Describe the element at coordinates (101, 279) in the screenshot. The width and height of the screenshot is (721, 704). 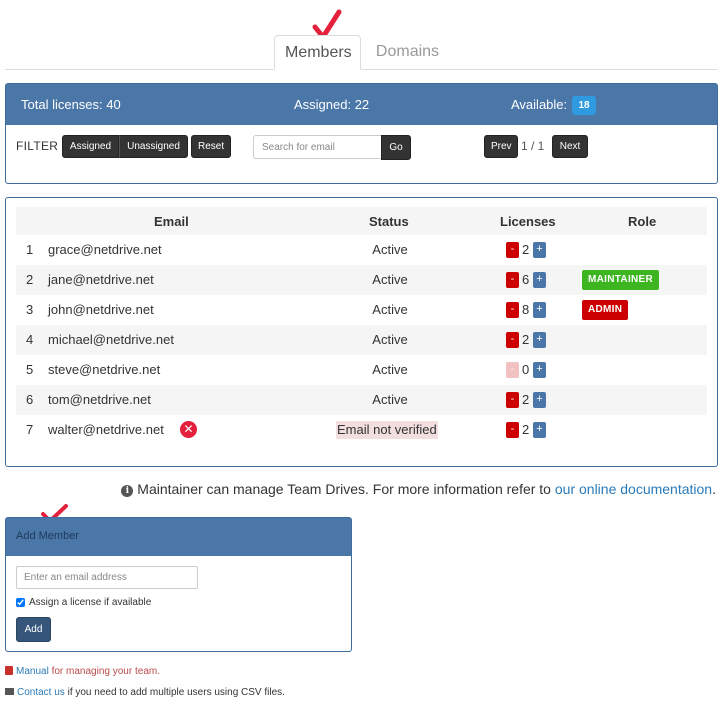
I see `member-email: jane@netdrive.net` at that location.